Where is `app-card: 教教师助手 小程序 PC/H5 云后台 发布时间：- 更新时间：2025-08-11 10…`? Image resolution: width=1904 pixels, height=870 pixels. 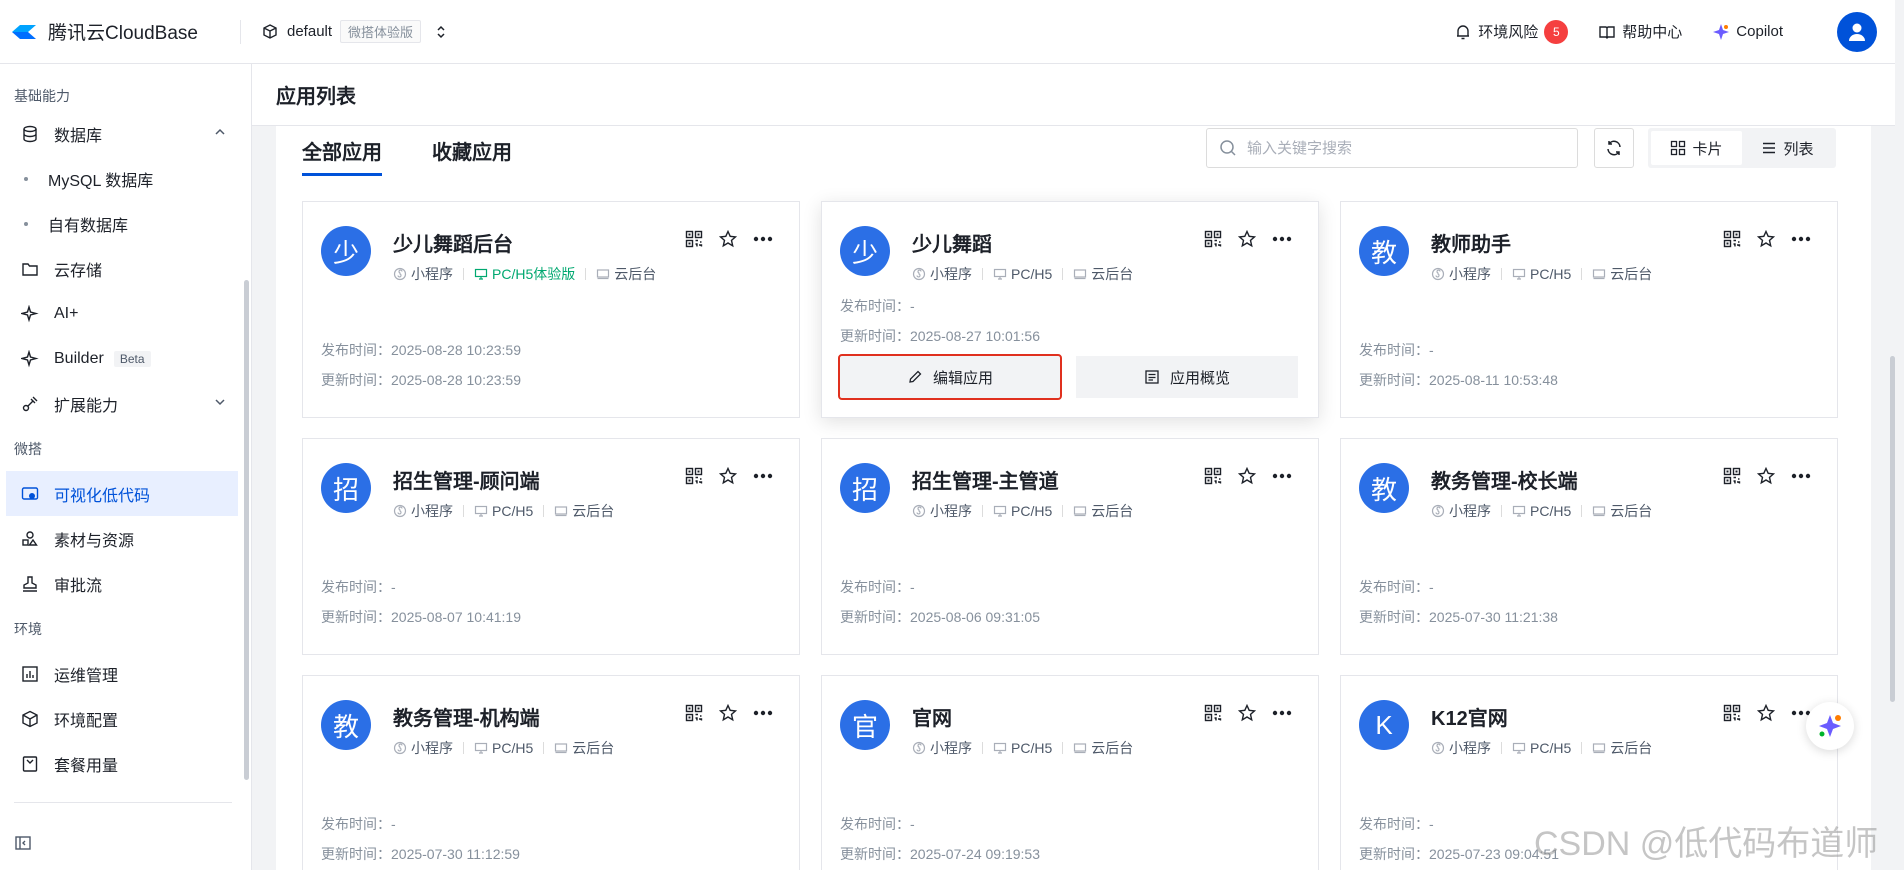
app-card: 教教师助手 小程序 PC/H5 云后台 发布时间：- 更新时间：2025-08-11 10… is located at coordinates (1589, 309).